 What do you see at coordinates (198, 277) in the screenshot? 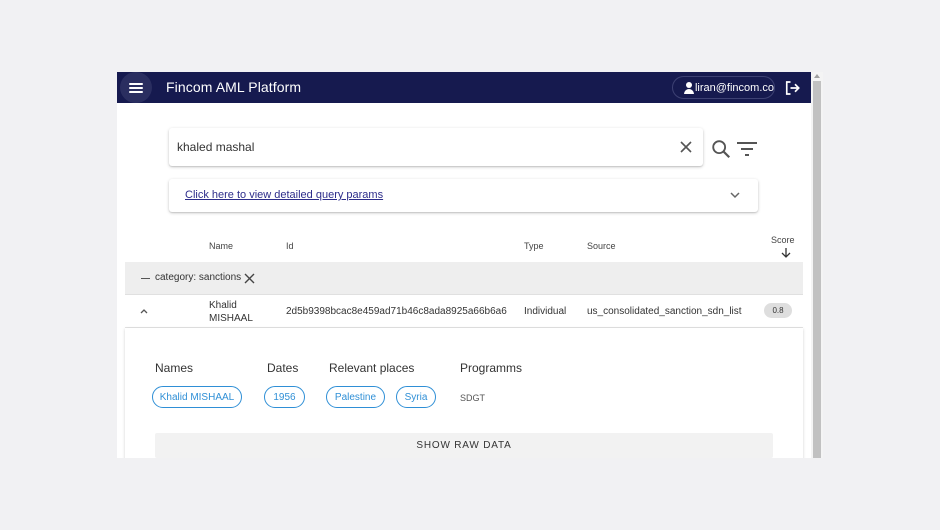
I see `group-label: category: sanctions` at bounding box center [198, 277].